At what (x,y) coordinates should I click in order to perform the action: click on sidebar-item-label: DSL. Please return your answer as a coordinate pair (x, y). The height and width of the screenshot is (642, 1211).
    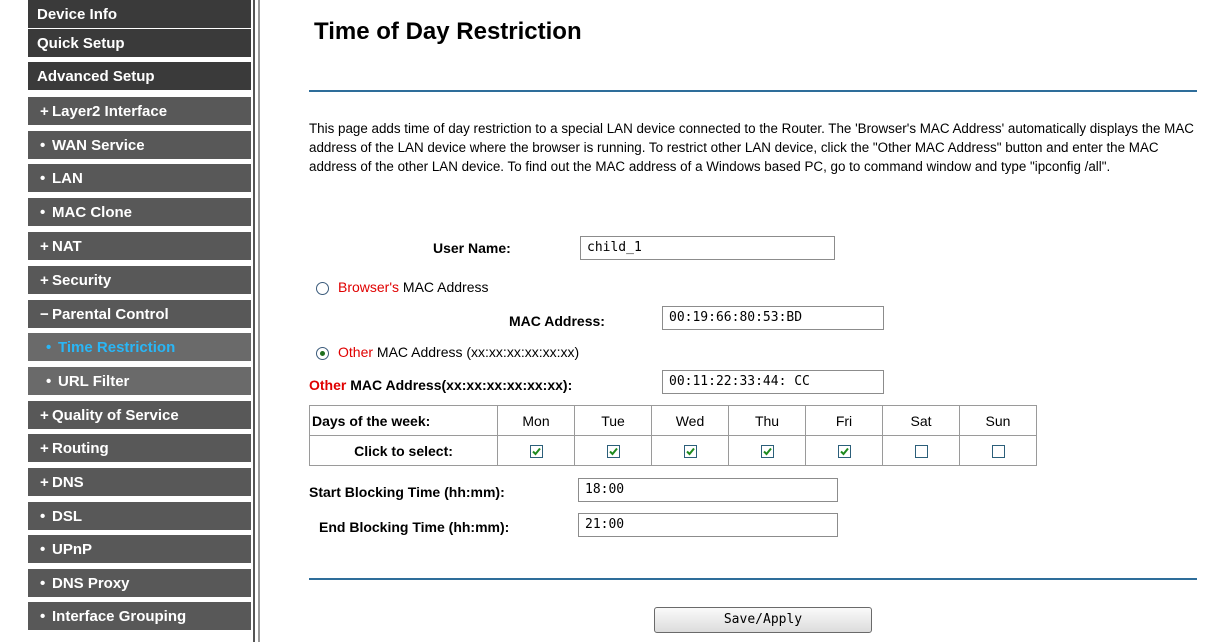
    Looking at the image, I should click on (67, 516).